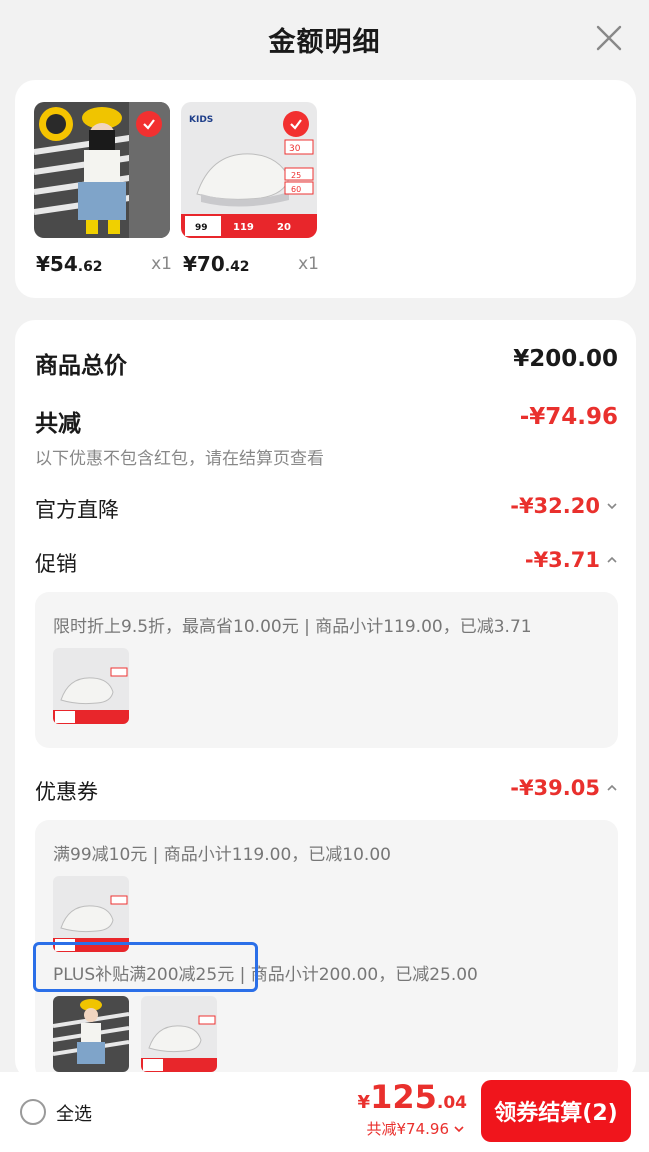  Describe the element at coordinates (326, 563) in the screenshot. I see `promo-discount-row: 促销 -¥3.71` at that location.